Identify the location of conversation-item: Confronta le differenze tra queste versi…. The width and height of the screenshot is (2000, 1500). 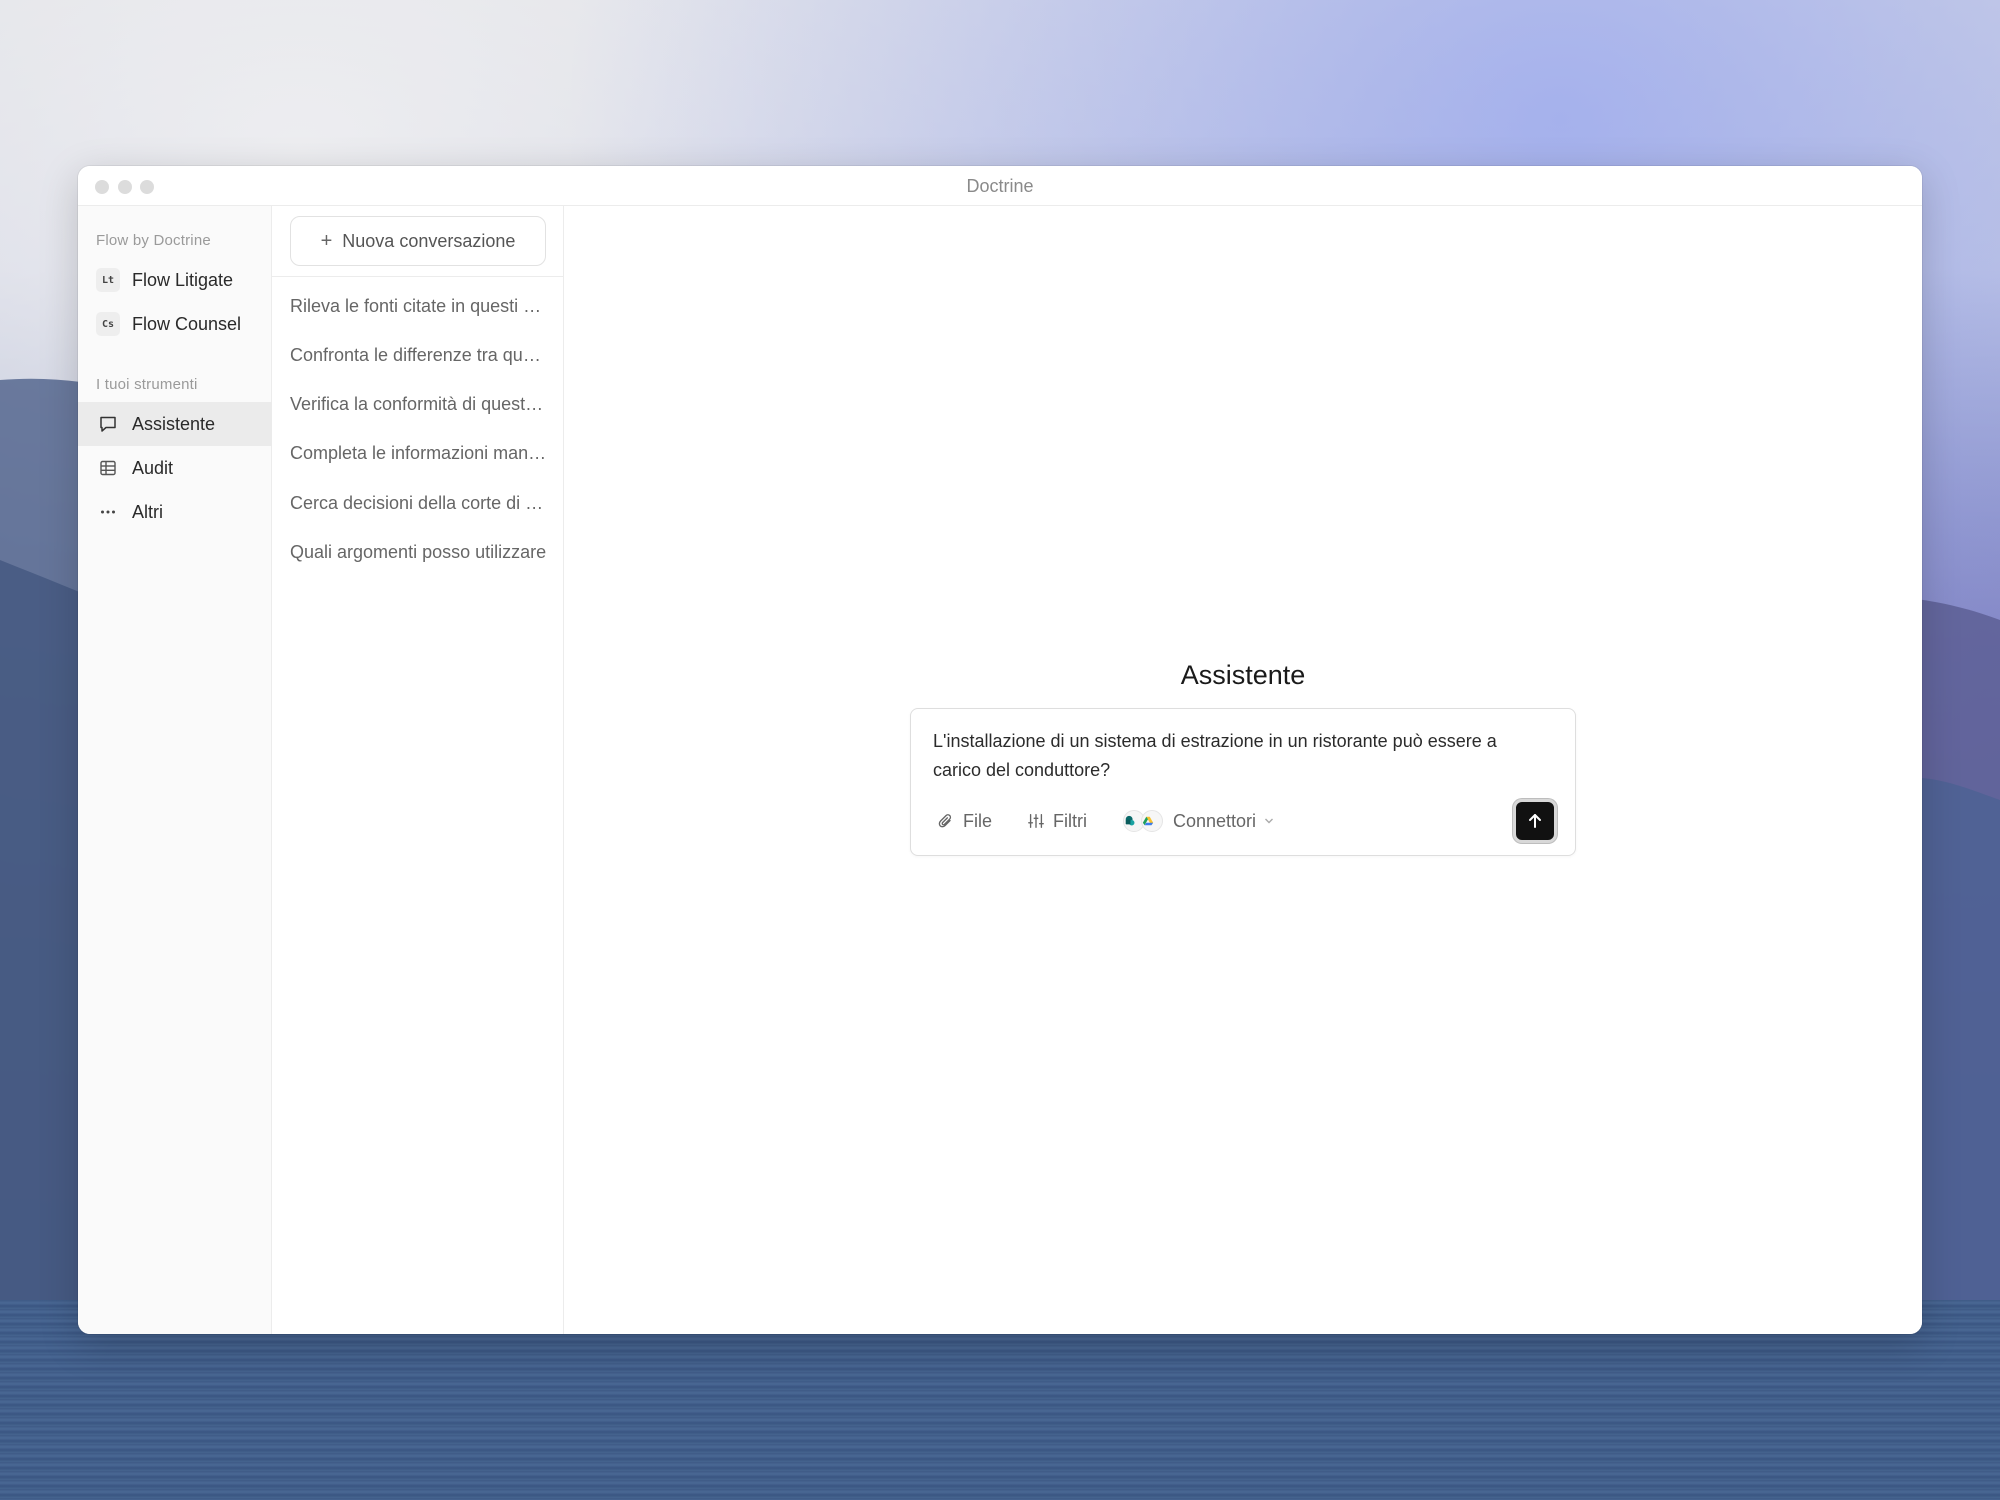
(419, 355).